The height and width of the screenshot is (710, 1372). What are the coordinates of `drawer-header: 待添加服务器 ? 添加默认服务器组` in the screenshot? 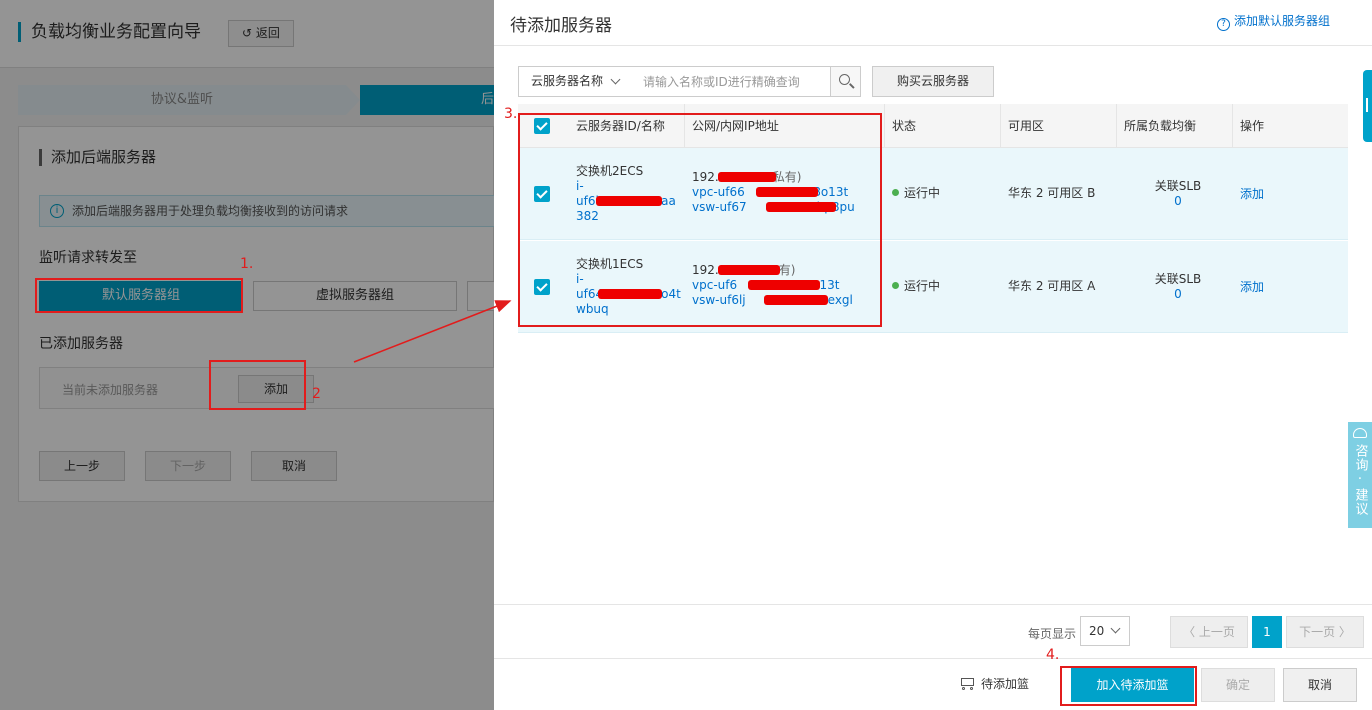 It's located at (933, 23).